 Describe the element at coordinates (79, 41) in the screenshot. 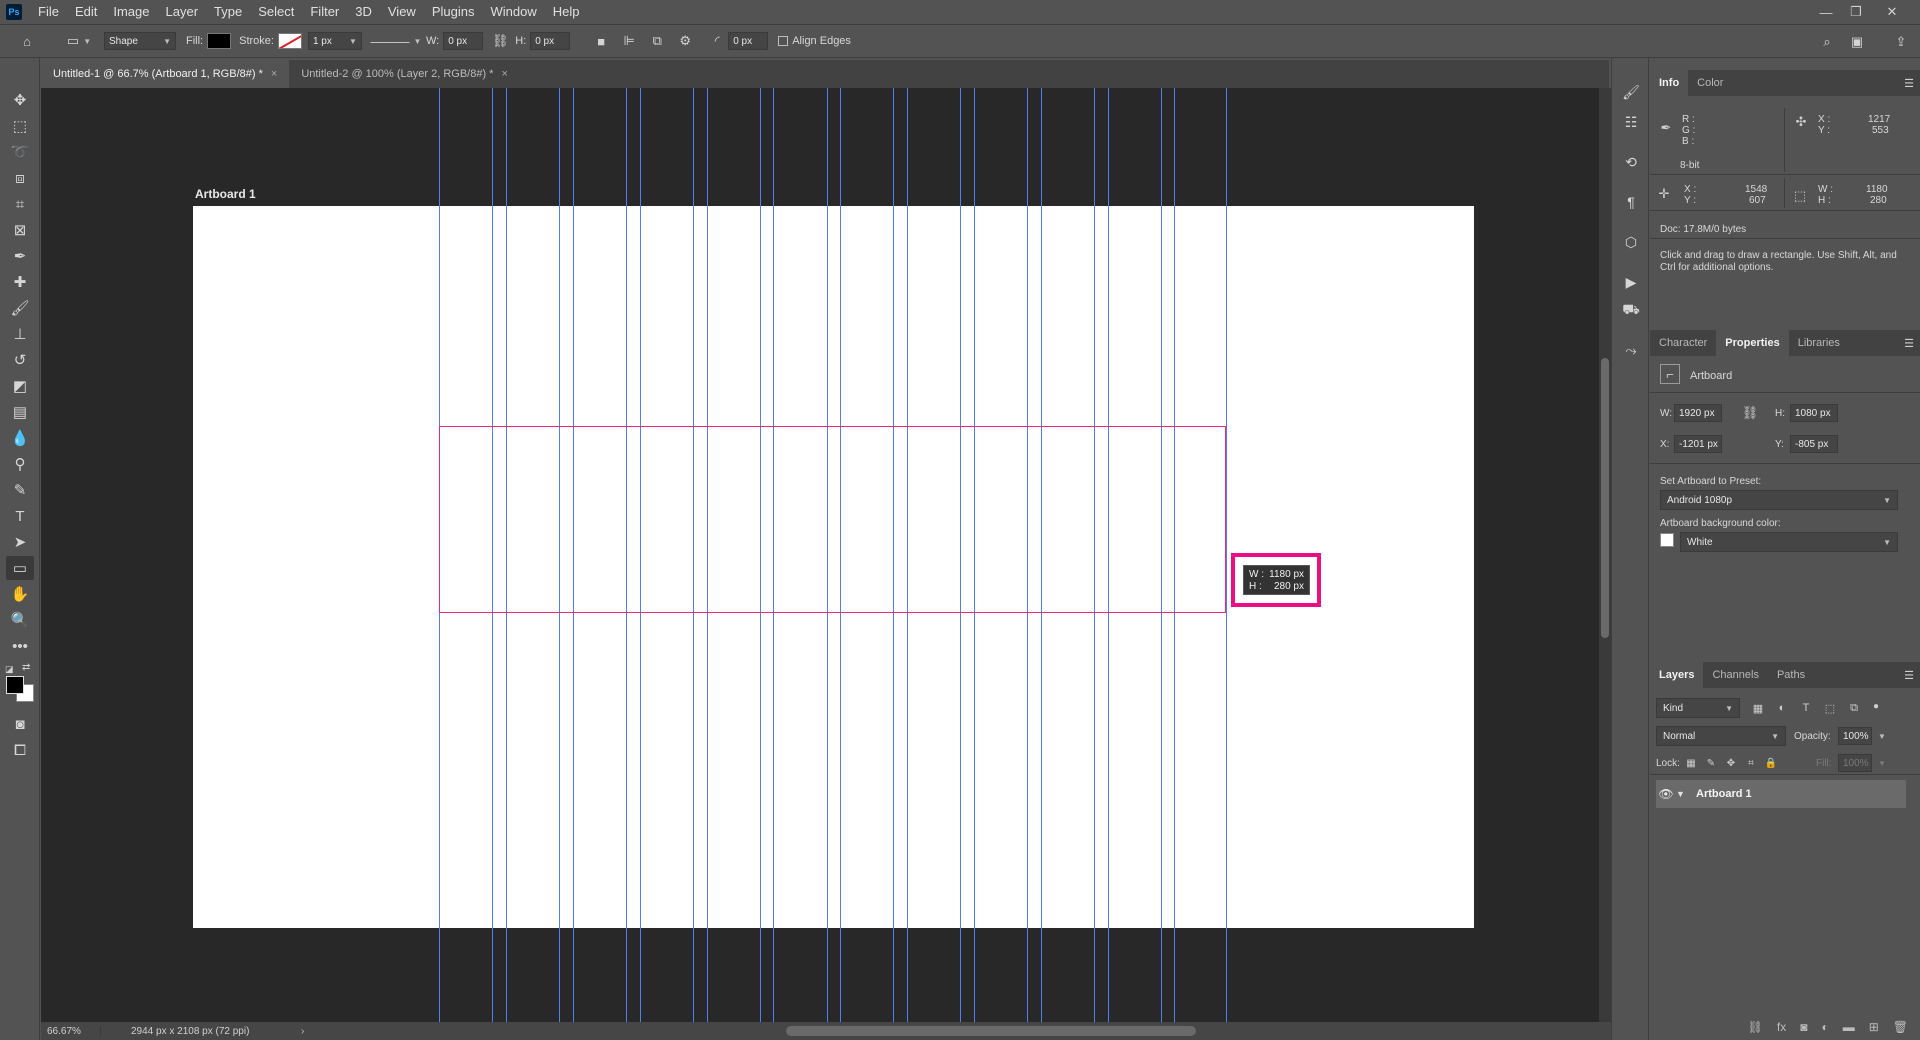

I see `tool-preset-picker: ▭ ▼` at that location.